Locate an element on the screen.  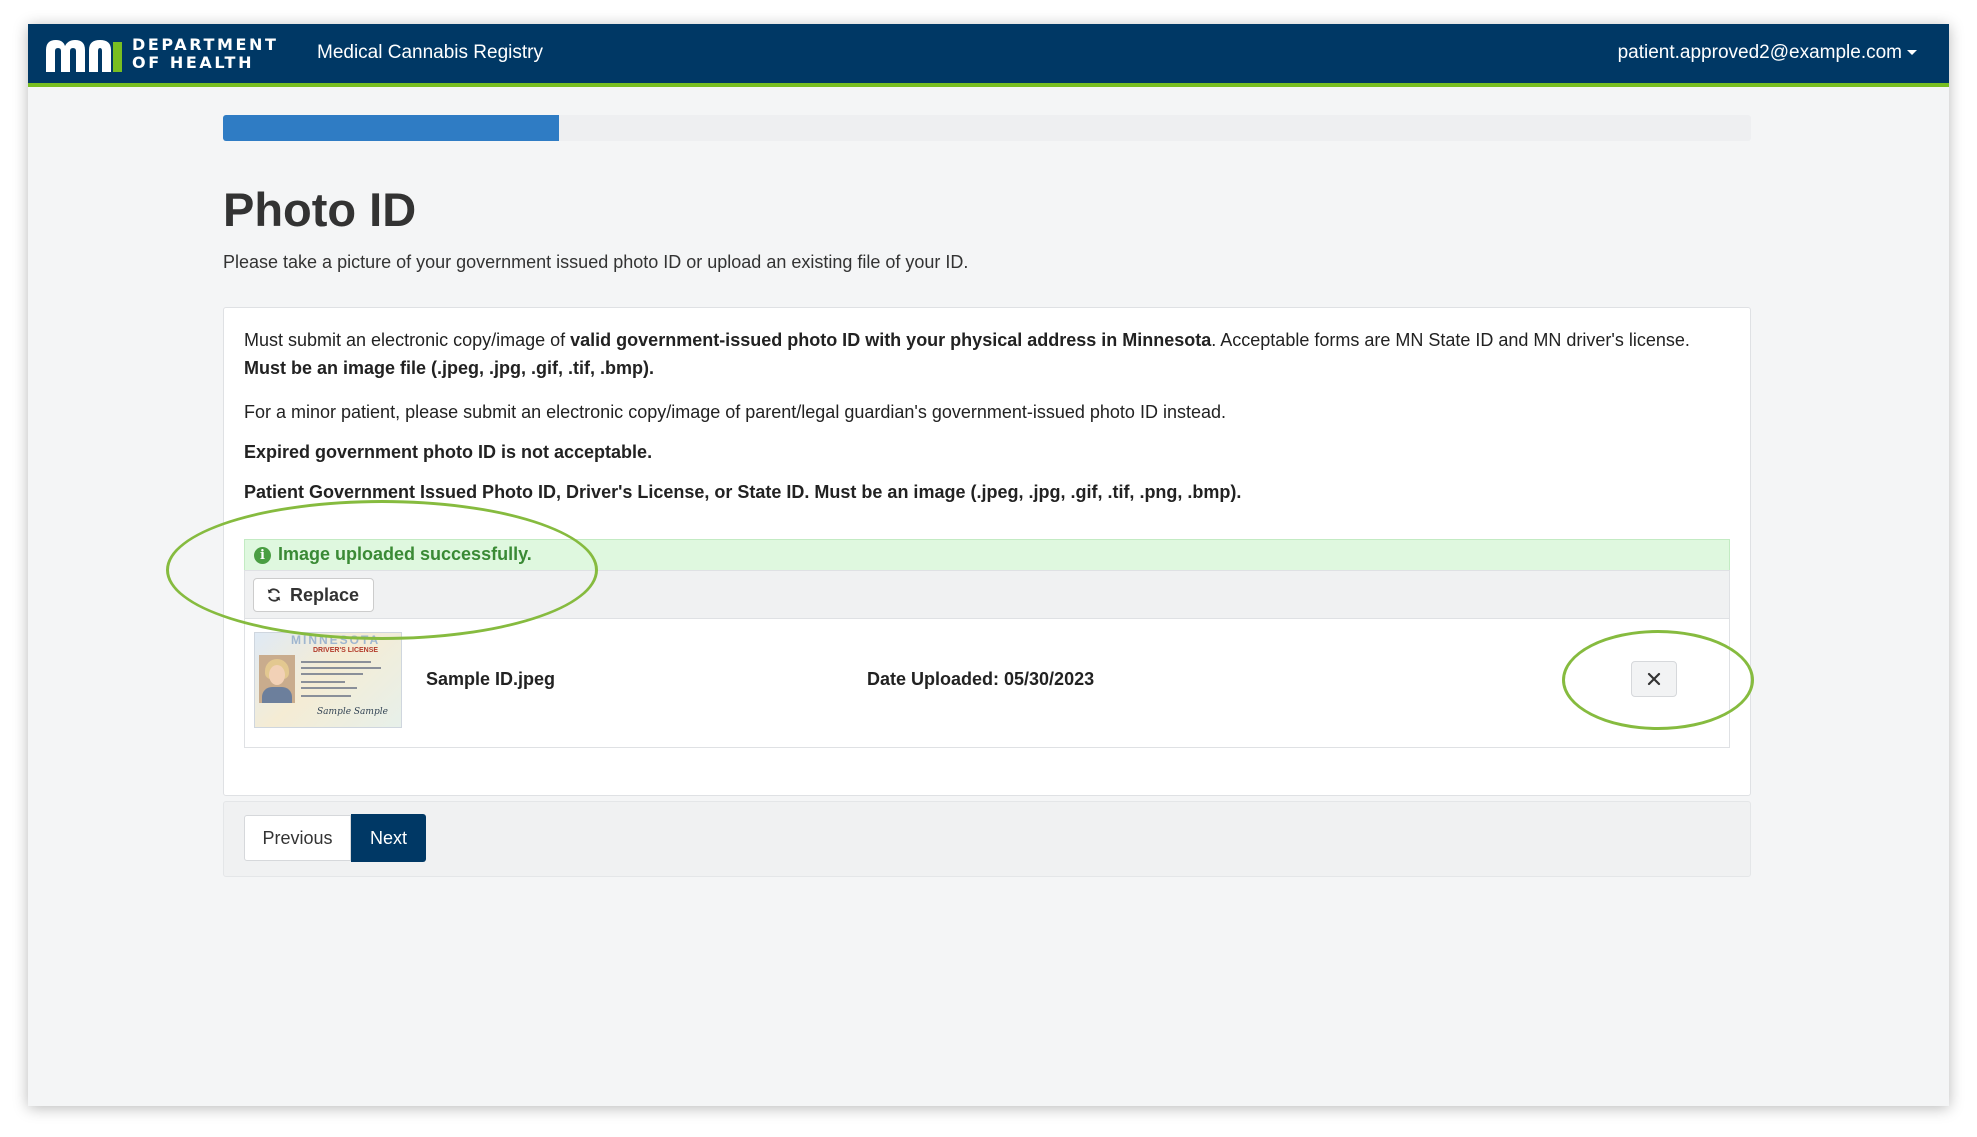
app-title: Medical Cannabis Registry is located at coordinates (430, 53).